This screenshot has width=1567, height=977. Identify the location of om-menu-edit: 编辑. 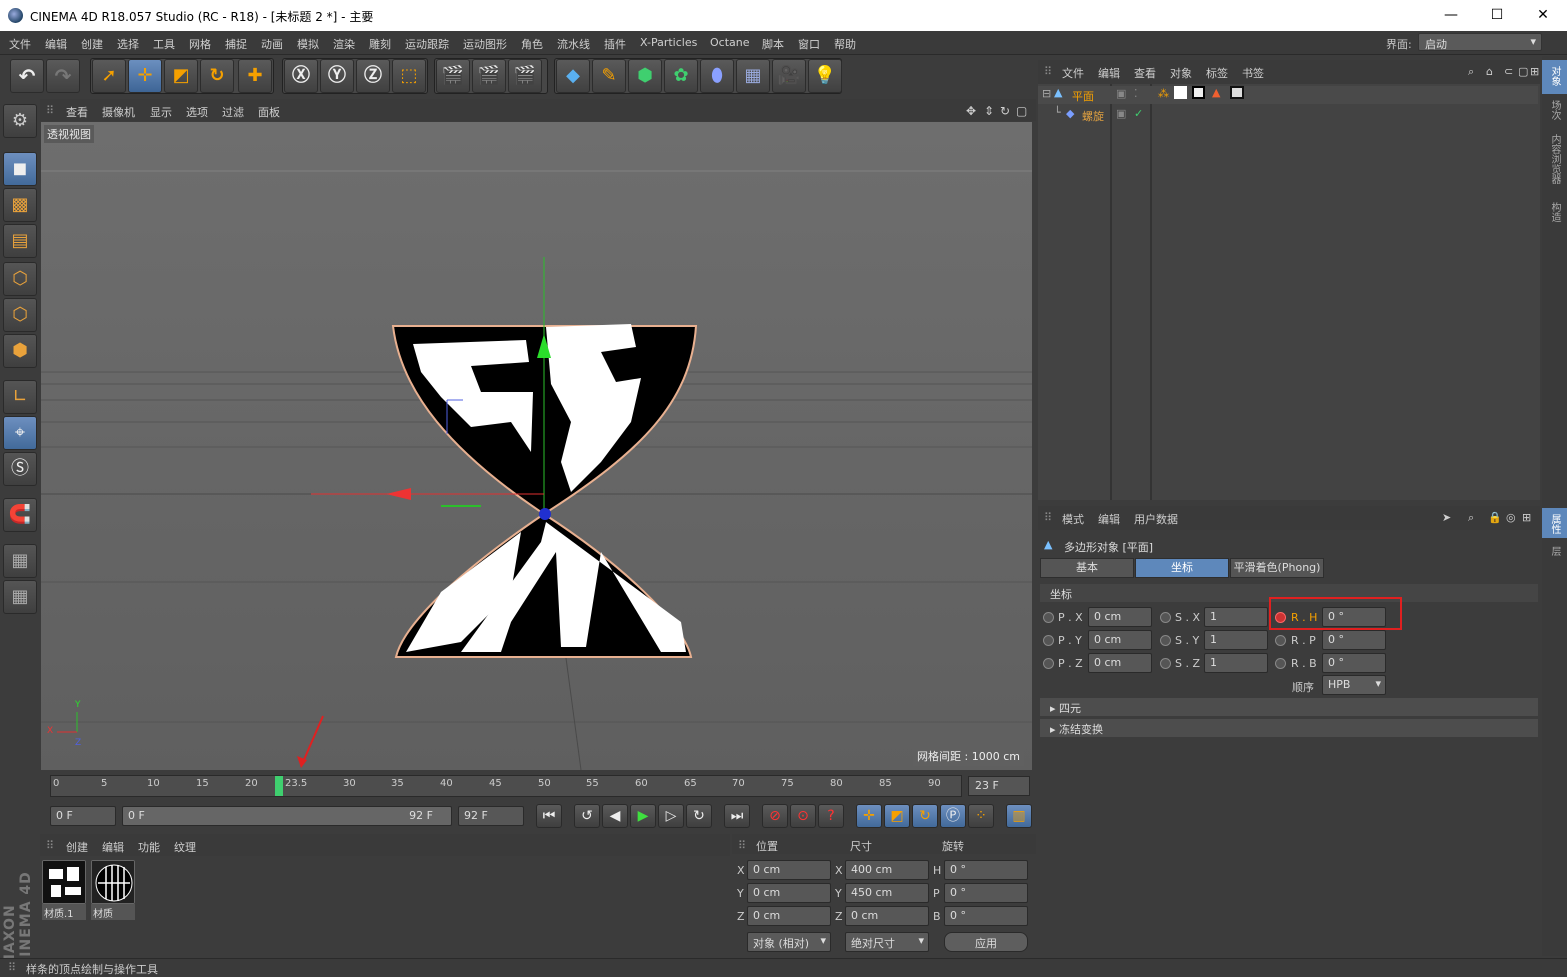
(1109, 73).